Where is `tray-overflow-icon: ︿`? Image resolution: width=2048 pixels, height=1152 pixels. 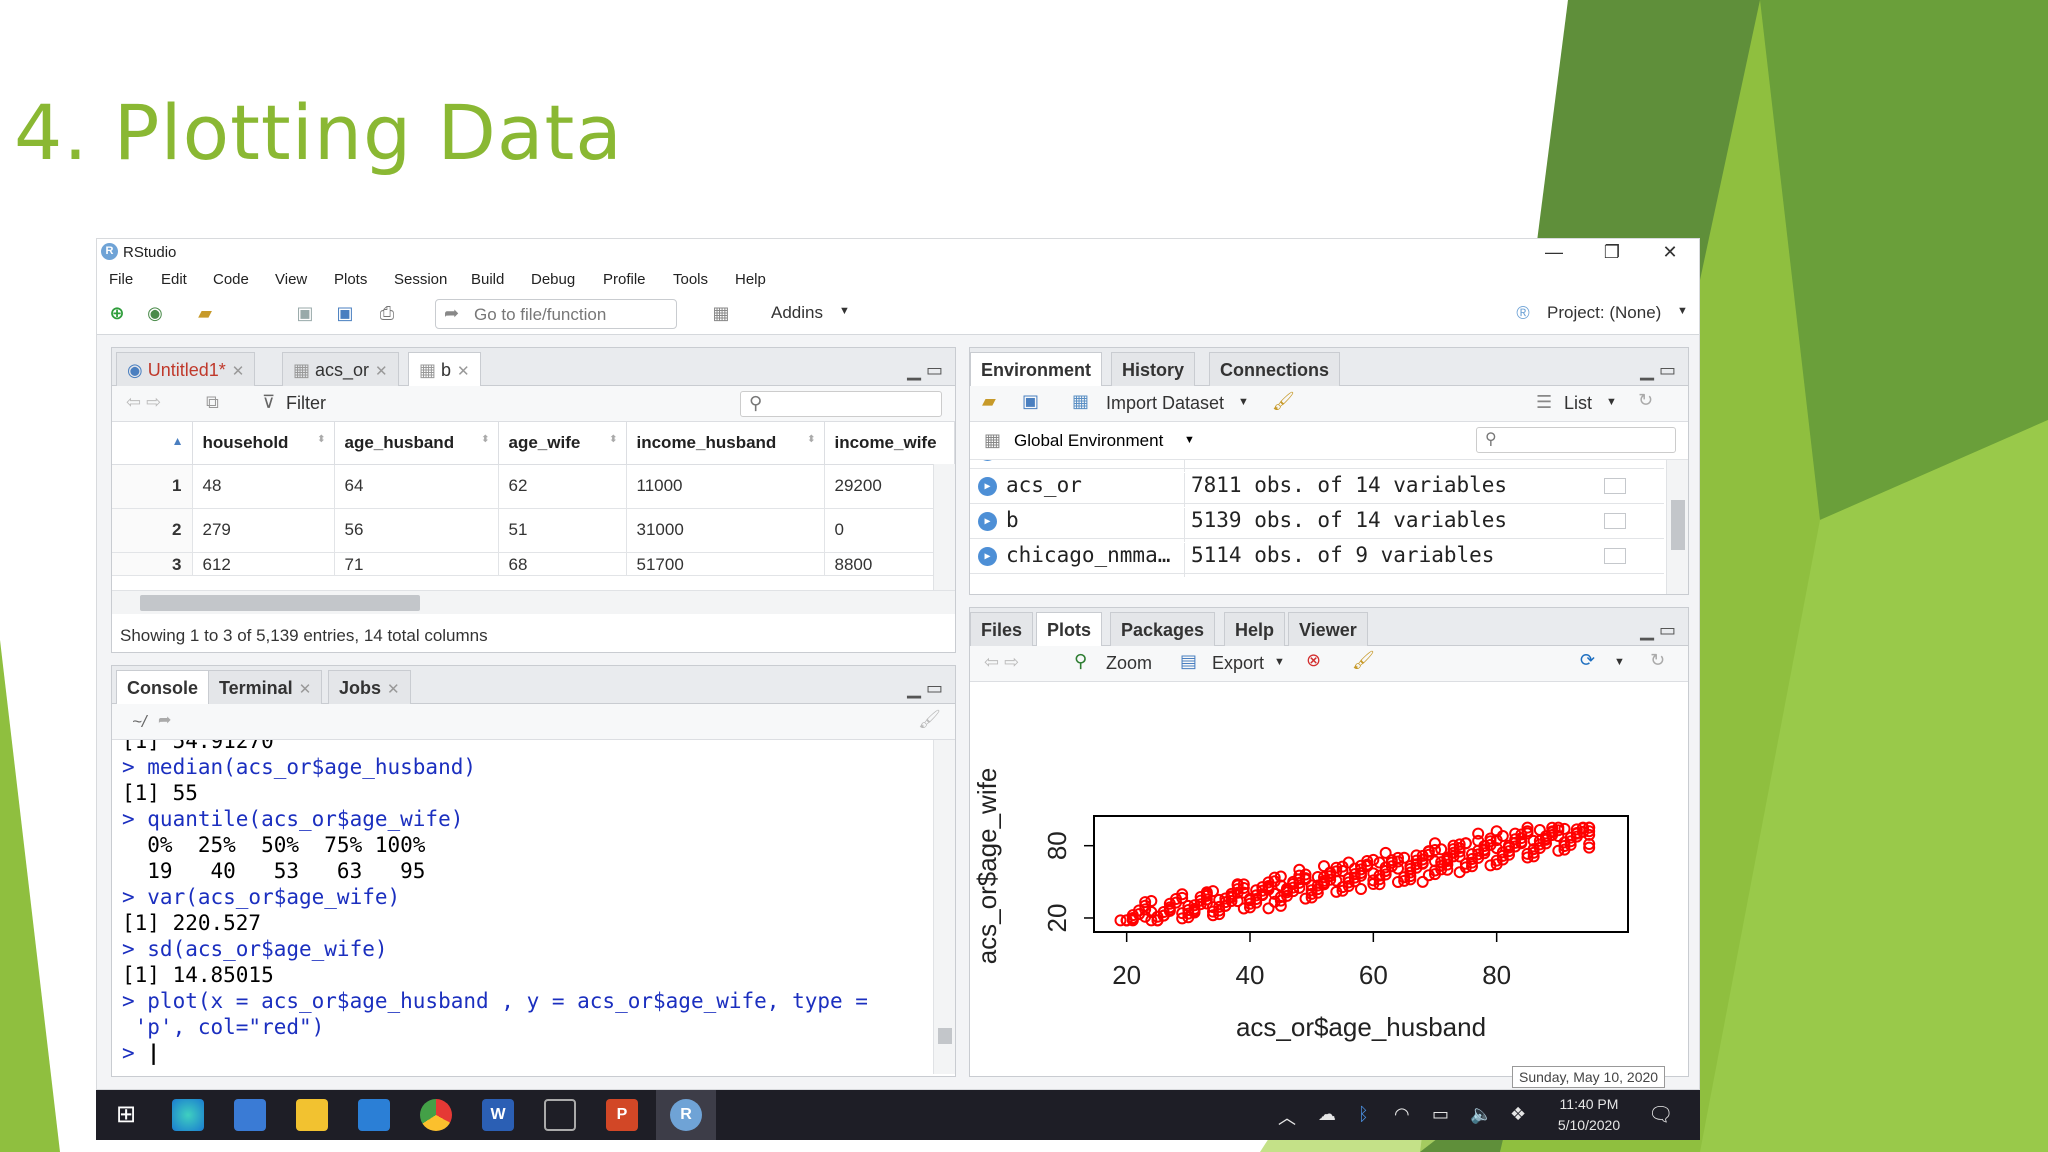
tray-overflow-icon: ︿ is located at coordinates (1287, 1117).